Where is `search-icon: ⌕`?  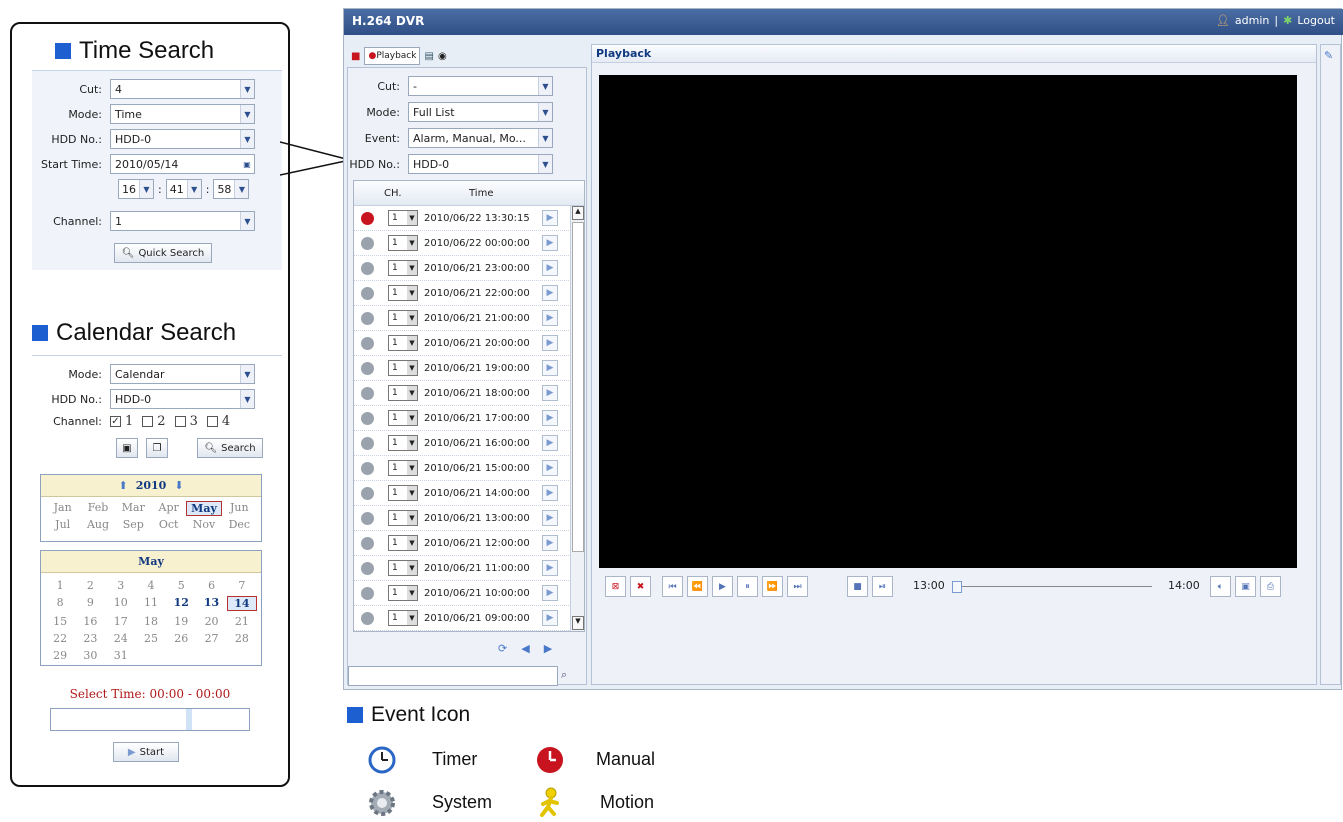
search-icon: ⌕ is located at coordinates (564, 675).